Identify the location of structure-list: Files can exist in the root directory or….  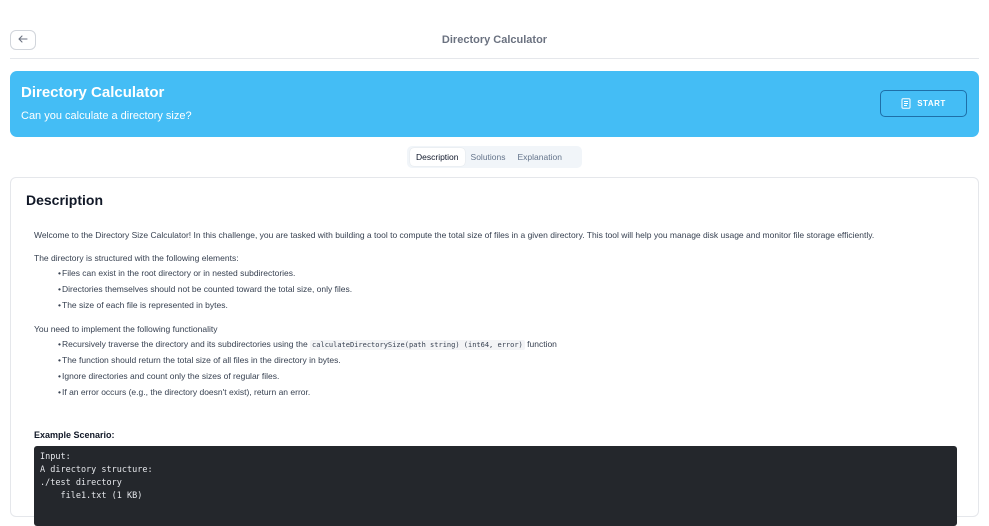
(494, 289).